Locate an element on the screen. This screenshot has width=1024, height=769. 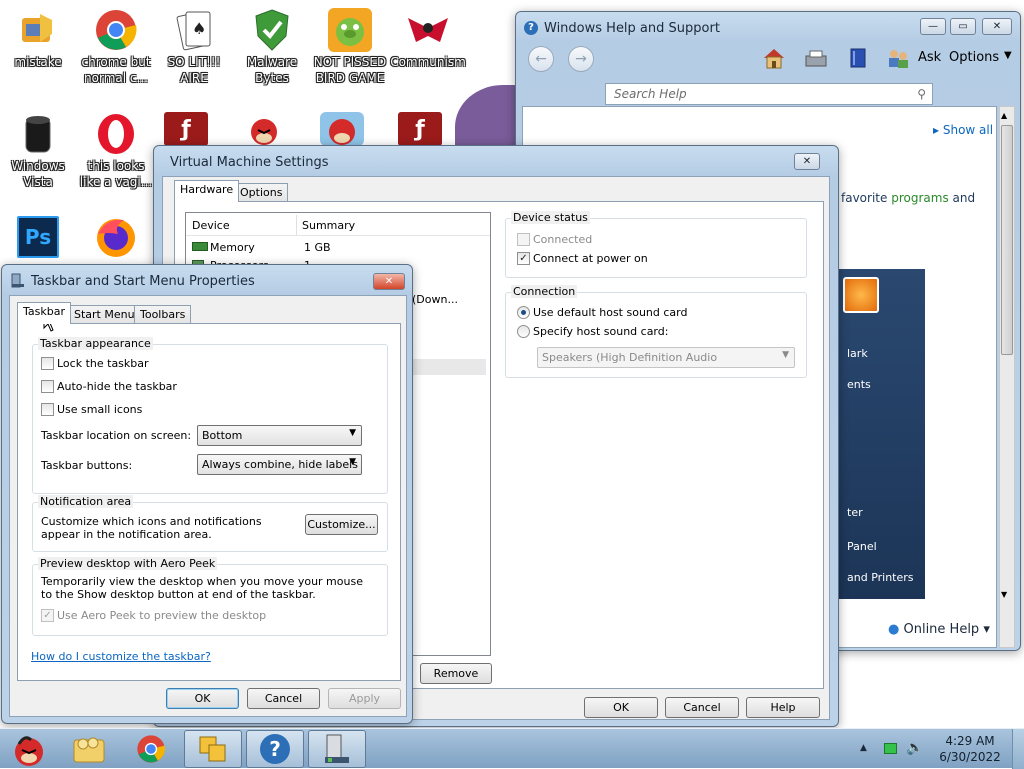
vm-settings-title: Virtual Machine Settings is located at coordinates (249, 162).